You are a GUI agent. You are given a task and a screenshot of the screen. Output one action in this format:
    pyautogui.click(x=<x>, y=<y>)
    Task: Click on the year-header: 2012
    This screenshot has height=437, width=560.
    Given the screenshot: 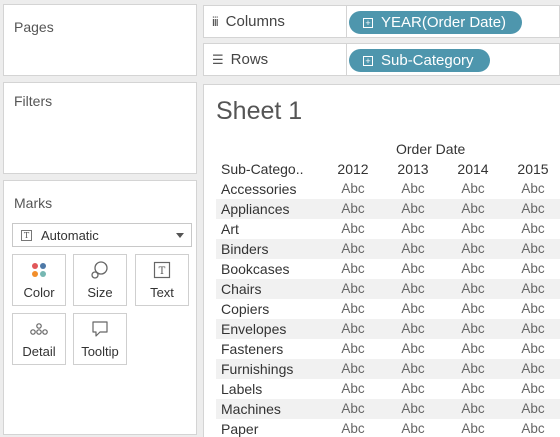 What is the action you would take?
    pyautogui.click(x=353, y=169)
    